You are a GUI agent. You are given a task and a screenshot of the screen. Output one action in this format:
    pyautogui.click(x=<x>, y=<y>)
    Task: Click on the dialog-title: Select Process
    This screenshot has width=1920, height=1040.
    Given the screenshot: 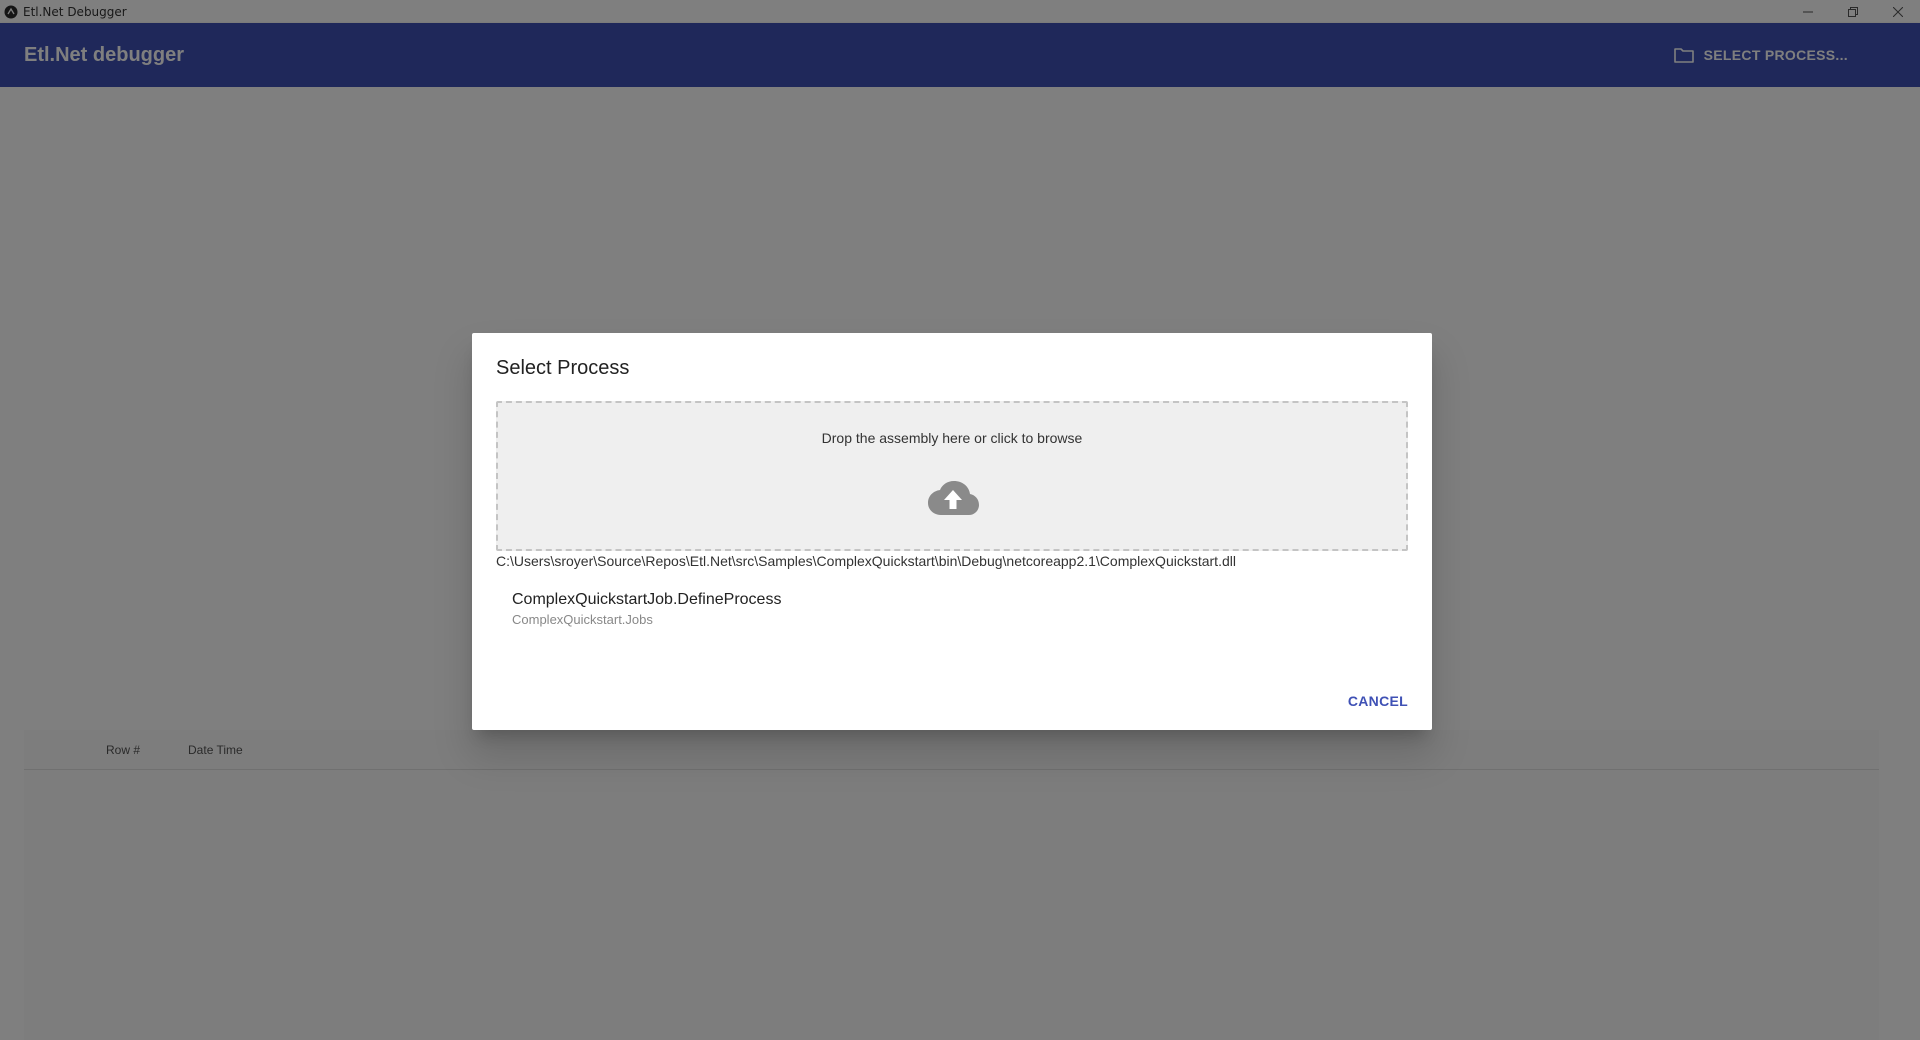 What is the action you would take?
    pyautogui.click(x=563, y=368)
    